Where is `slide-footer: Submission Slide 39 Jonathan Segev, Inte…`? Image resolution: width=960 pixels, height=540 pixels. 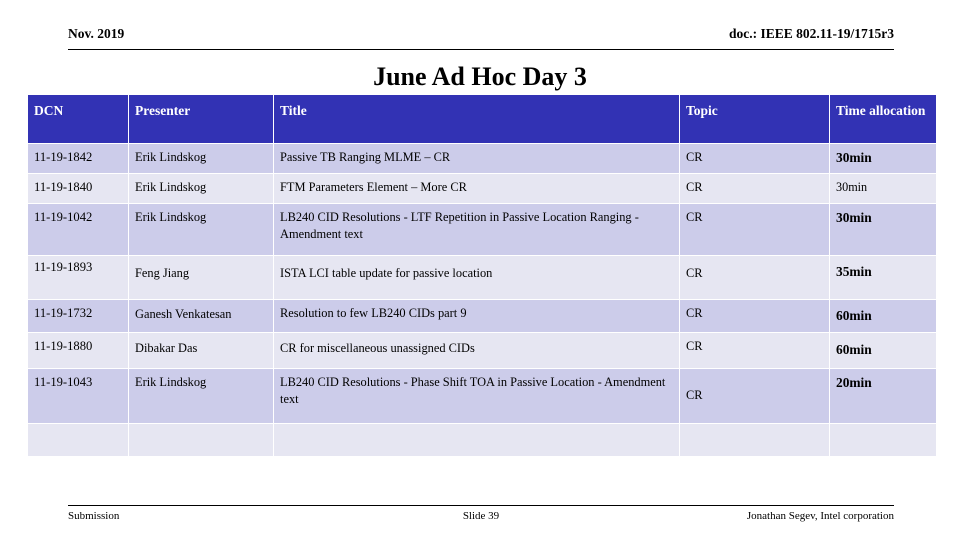
slide-footer: Submission Slide 39 Jonathan Segev, Inte… is located at coordinates (481, 518).